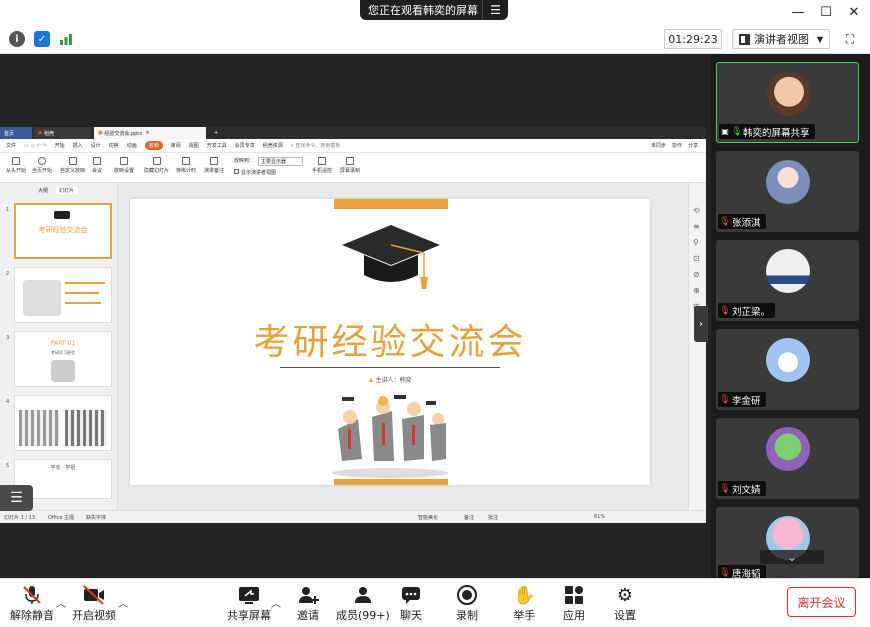  I want to click on record-button: 录制, so click(467, 603).